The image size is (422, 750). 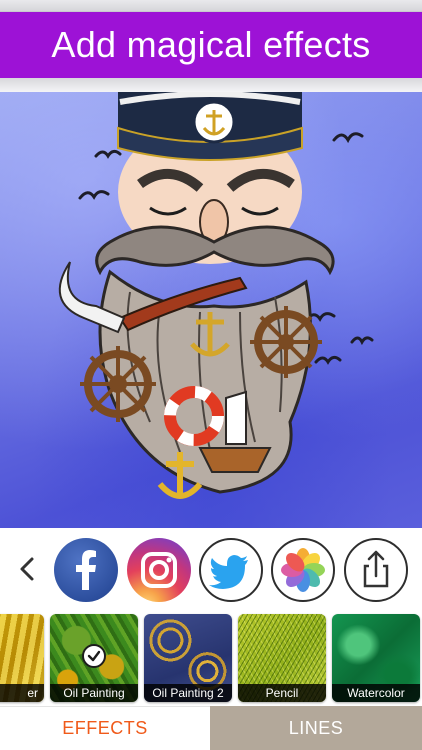 I want to click on tab-effects: EFFECTS, so click(x=105, y=728).